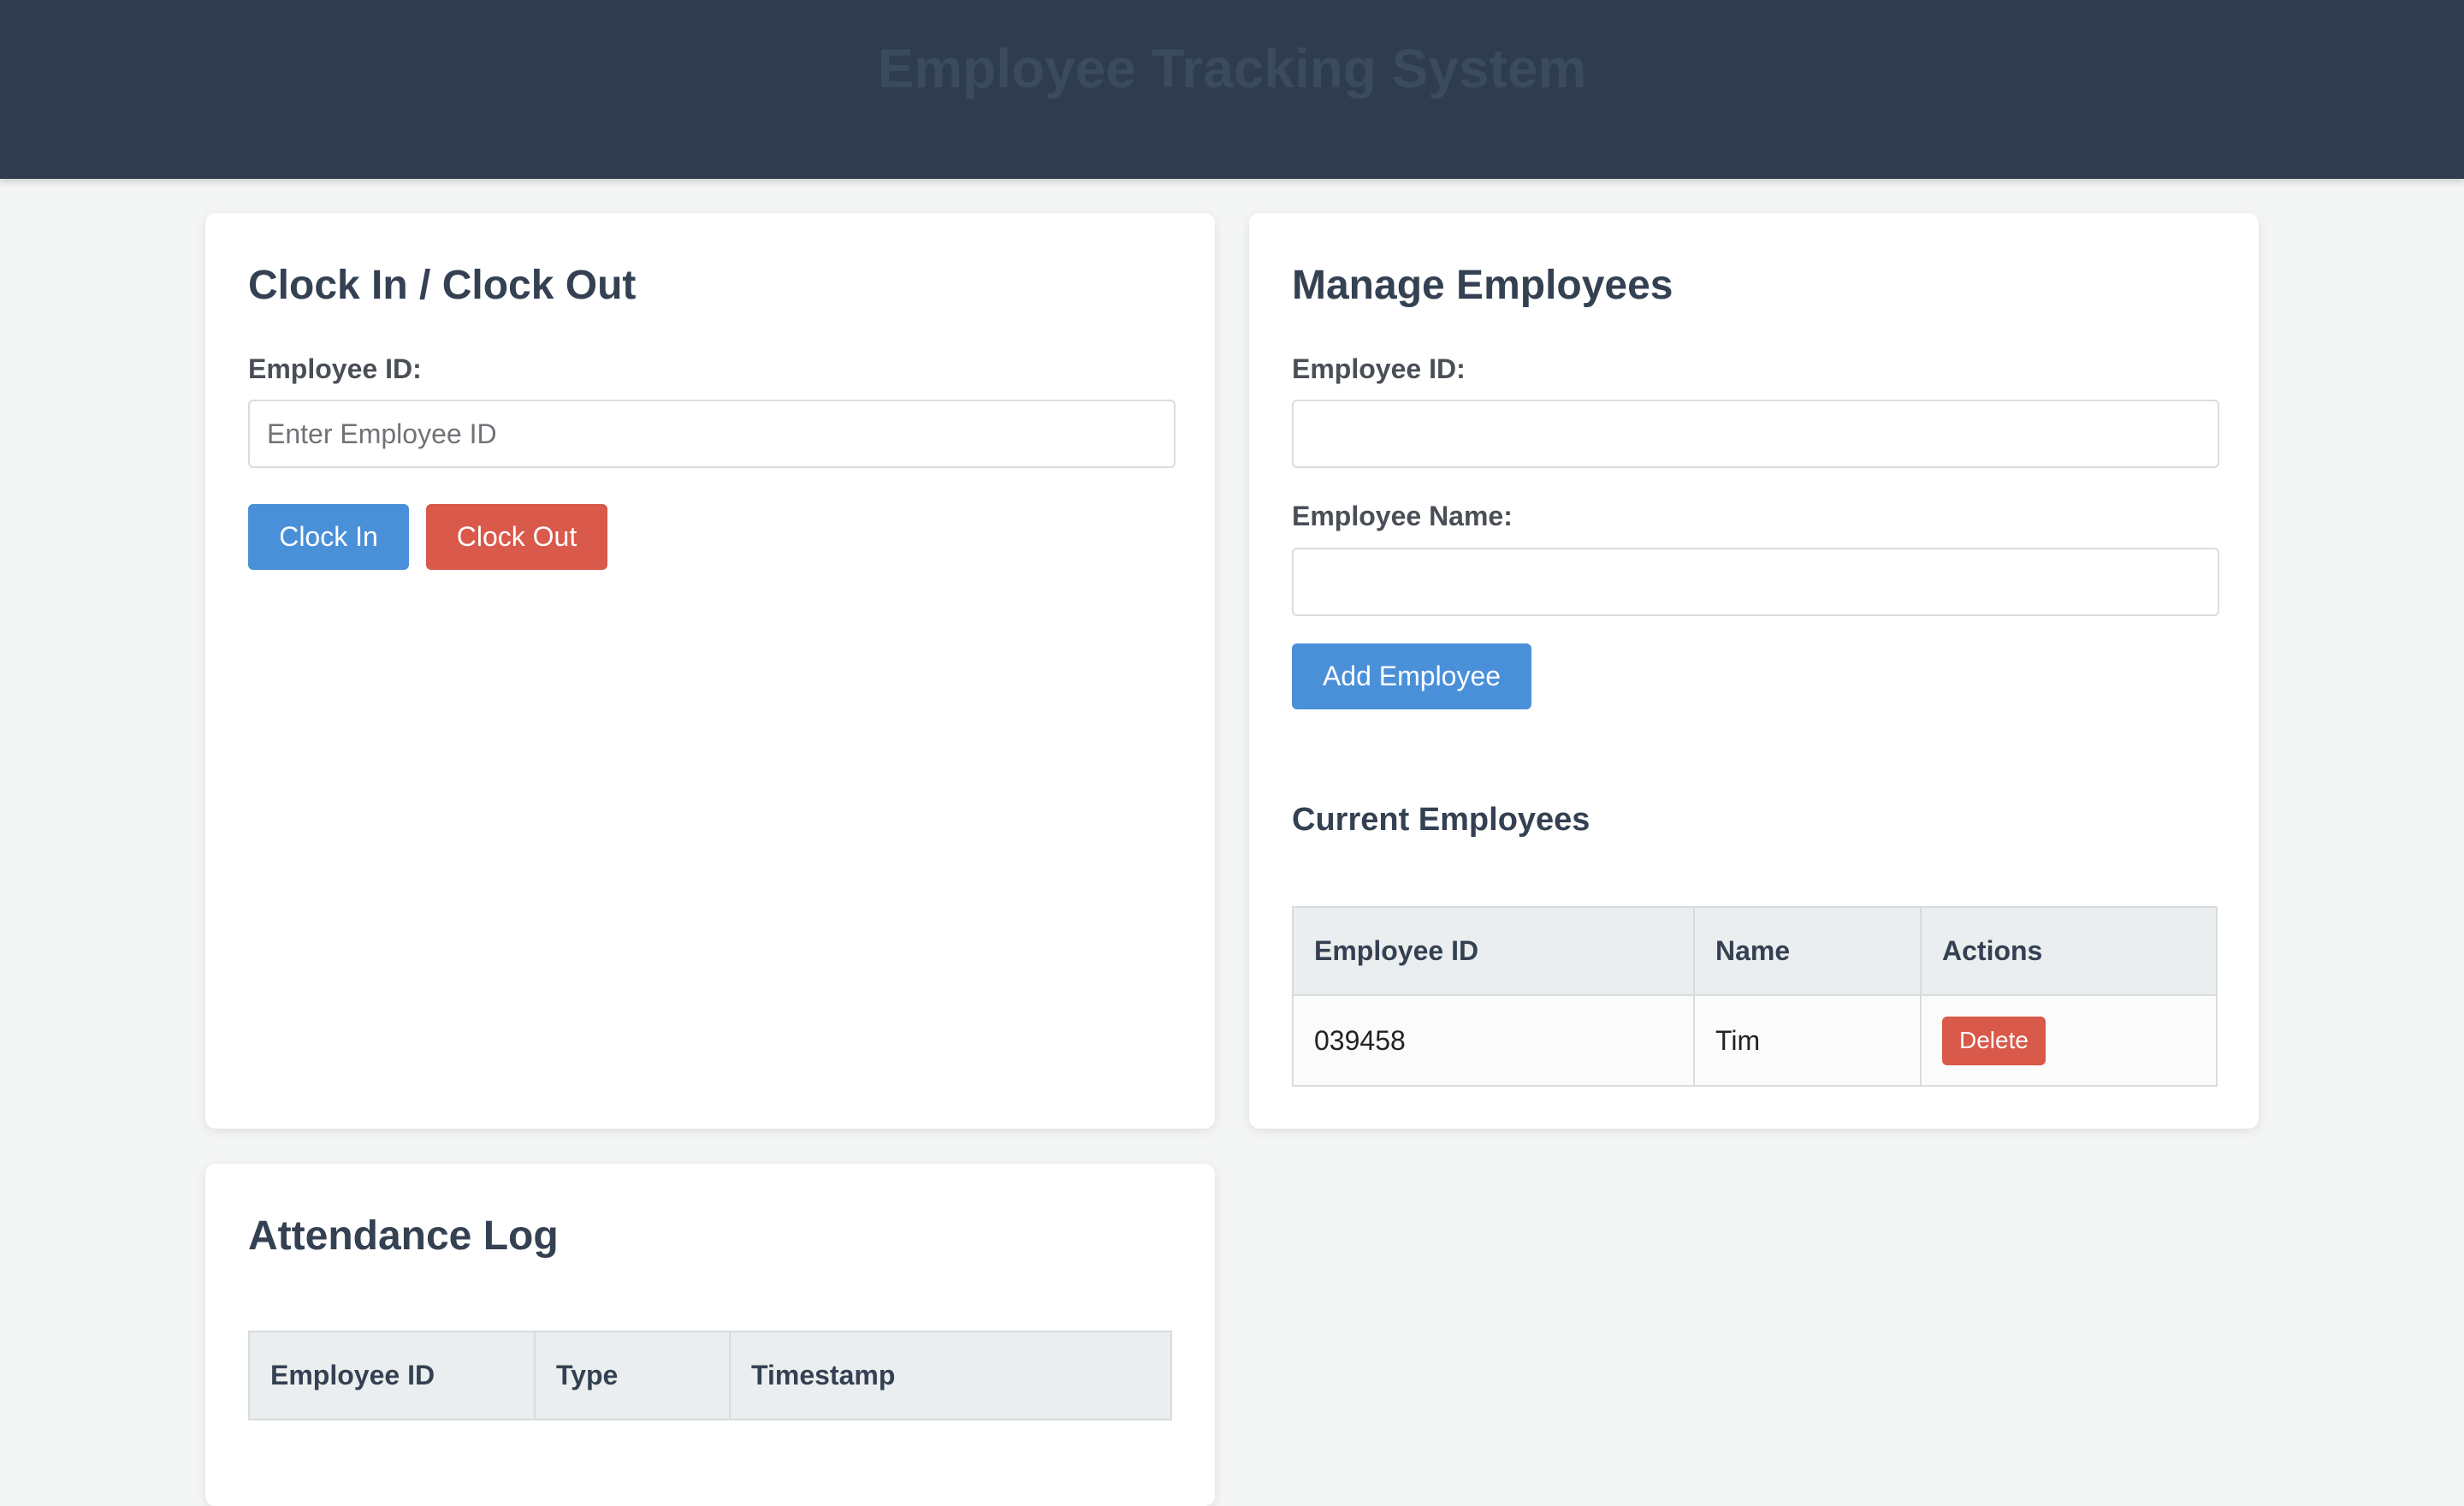 The width and height of the screenshot is (2464, 1506). What do you see at coordinates (1994, 1041) in the screenshot?
I see `delete-employee-button: Delete` at bounding box center [1994, 1041].